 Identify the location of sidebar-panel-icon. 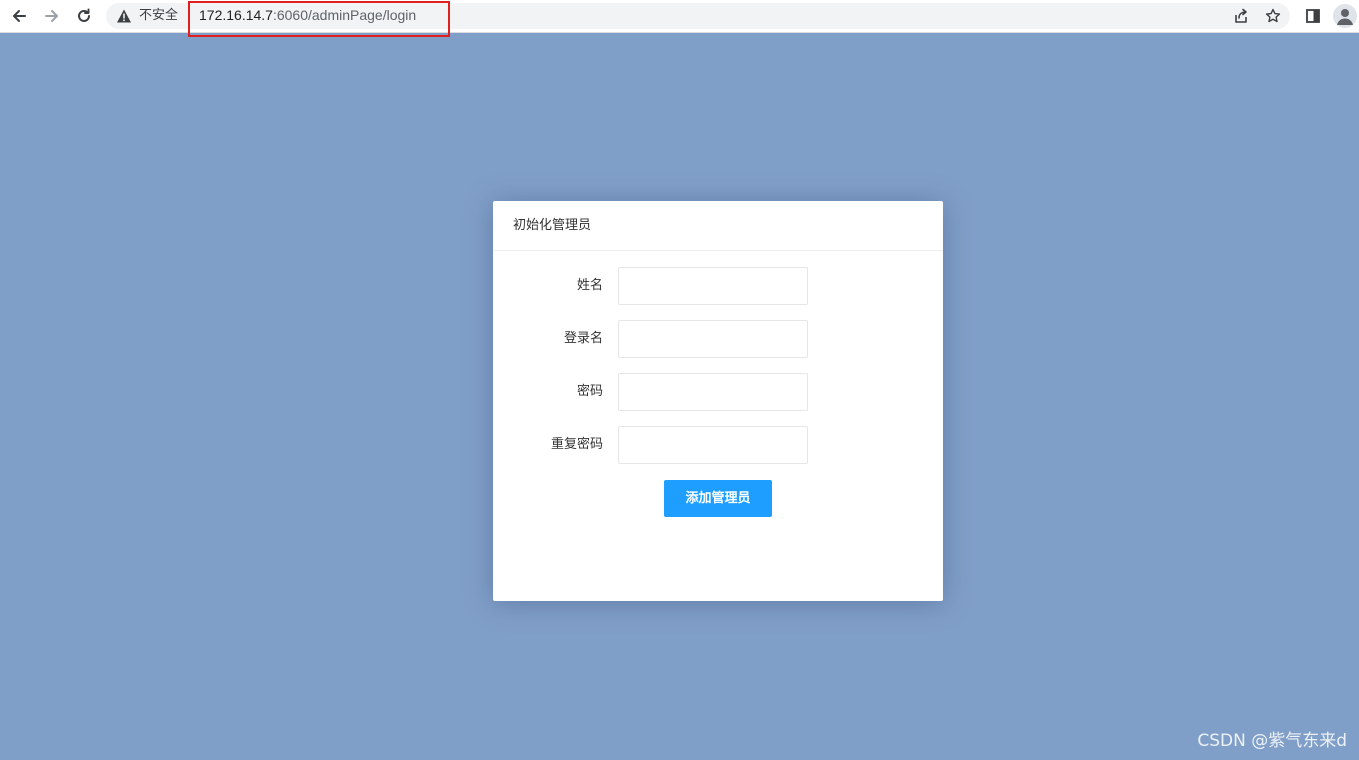
(1313, 16).